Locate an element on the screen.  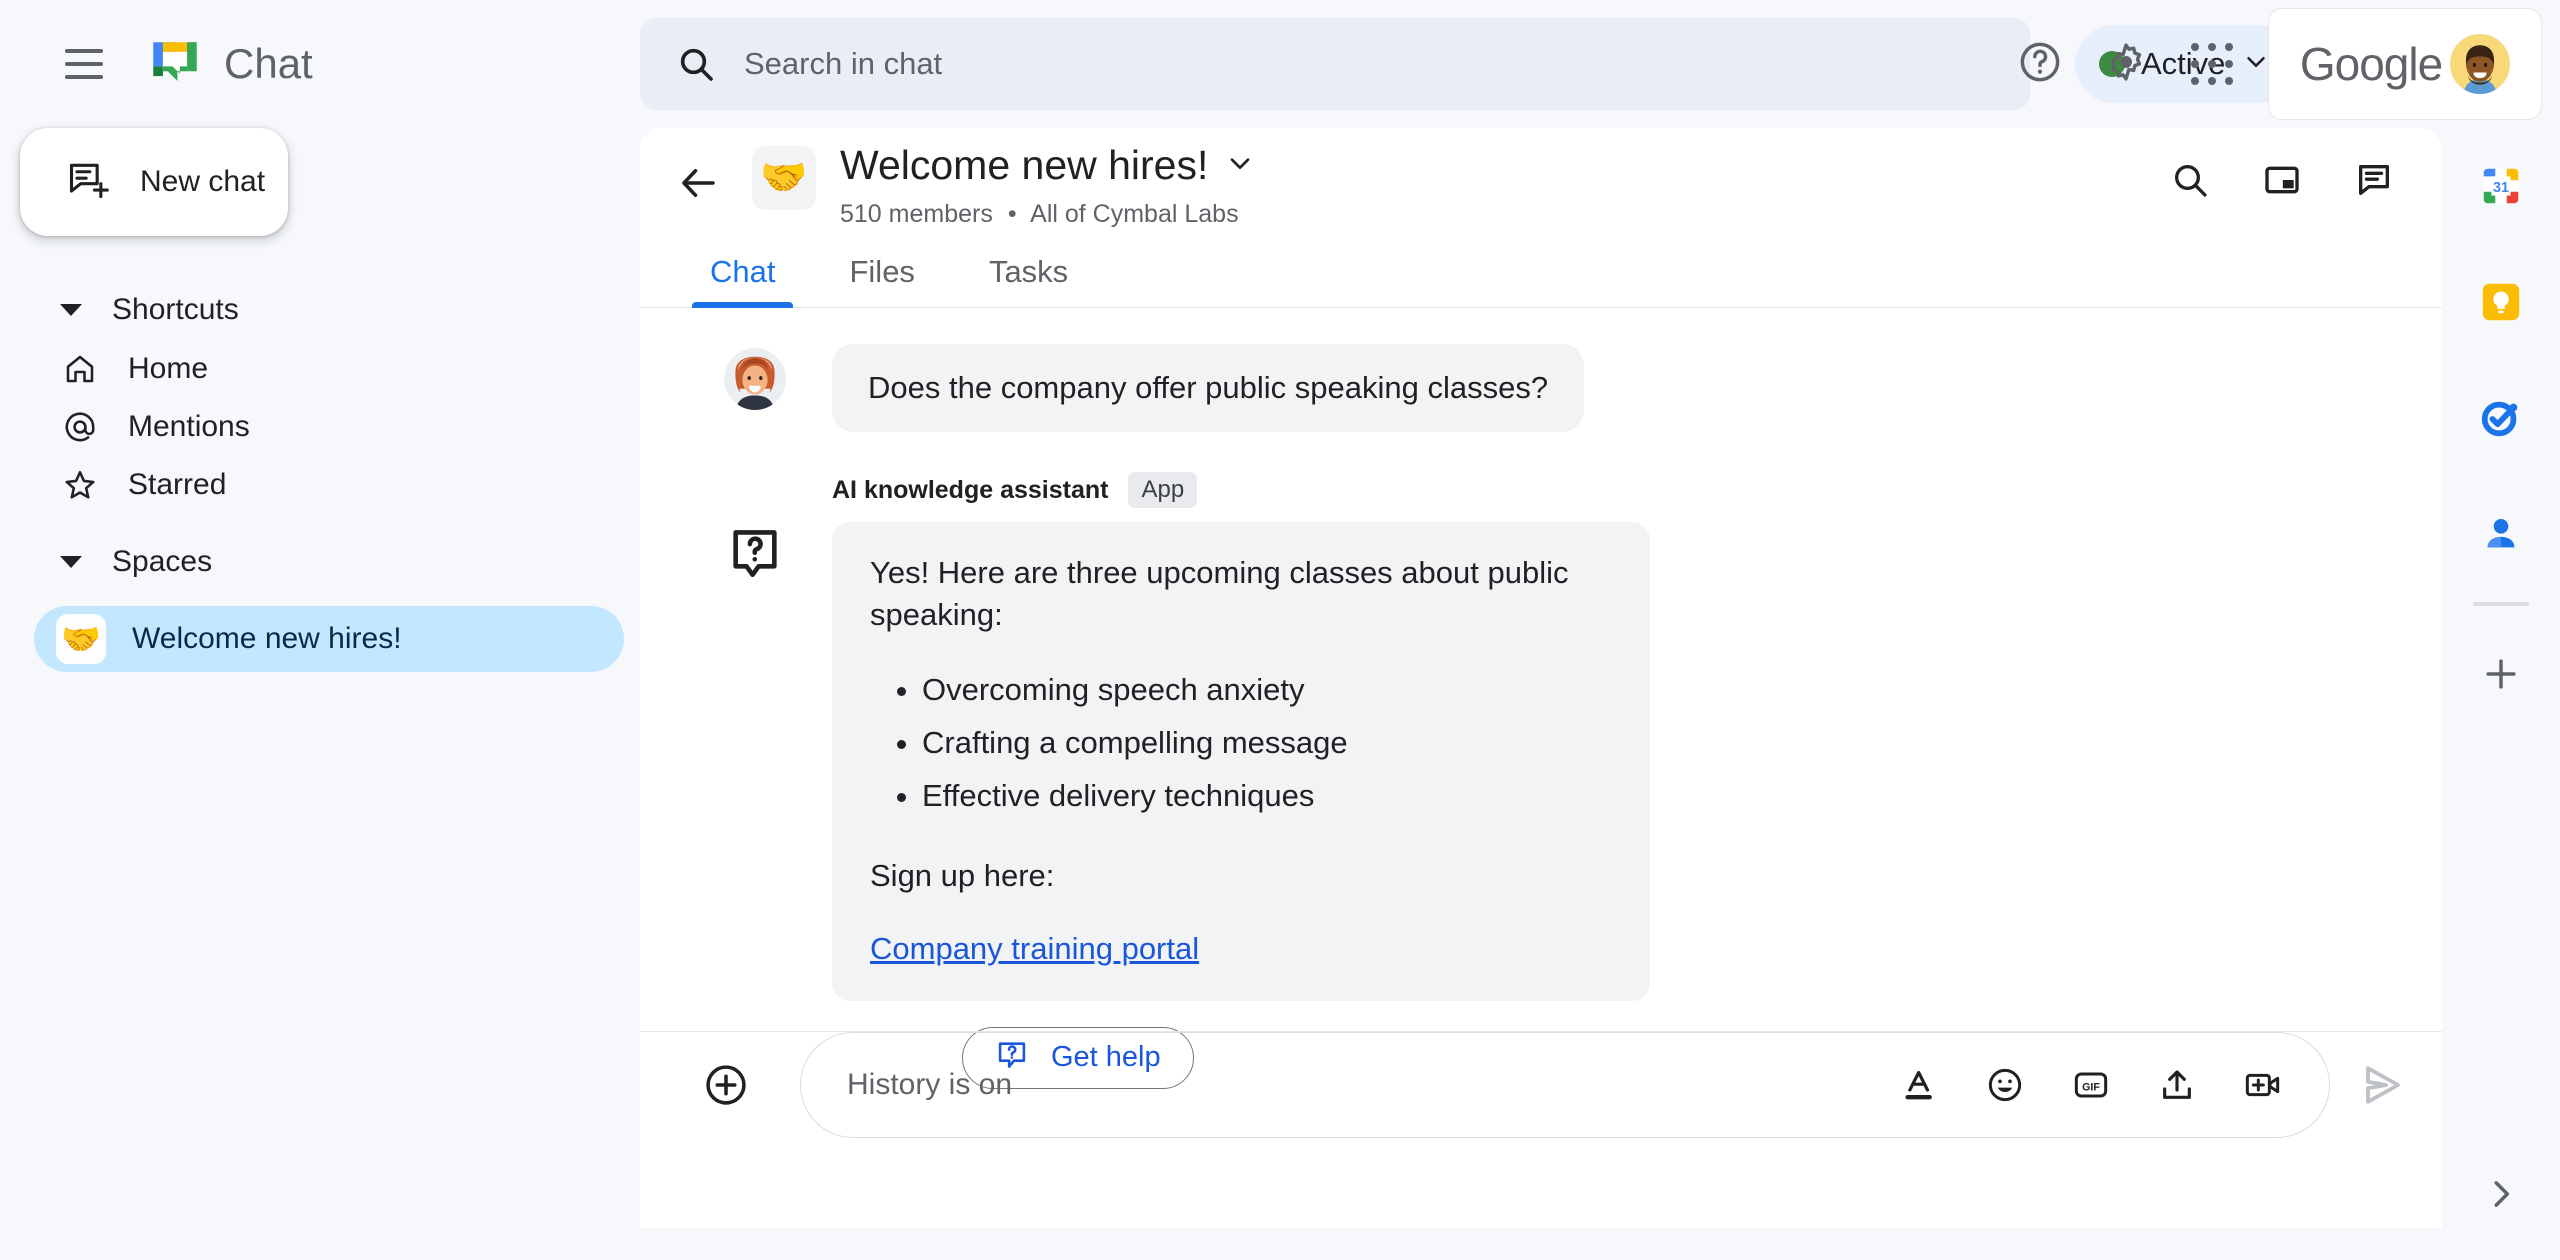
chevron-right-icon is located at coordinates (2501, 1196).